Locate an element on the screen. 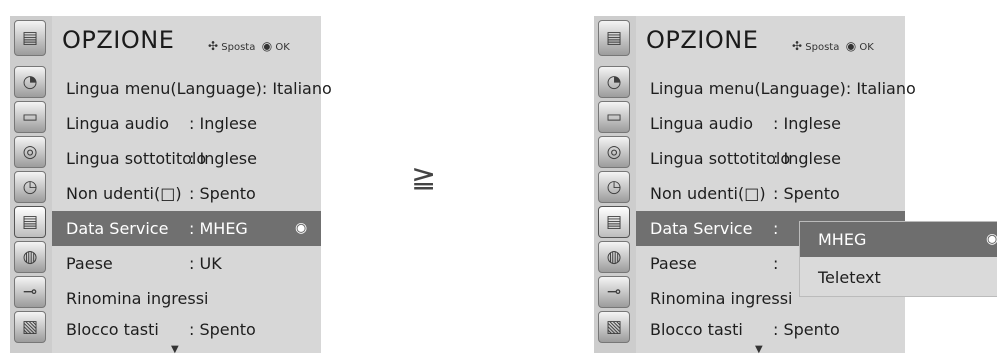 The width and height of the screenshot is (997, 355). popup-option-label: Teletext is located at coordinates (849, 277).